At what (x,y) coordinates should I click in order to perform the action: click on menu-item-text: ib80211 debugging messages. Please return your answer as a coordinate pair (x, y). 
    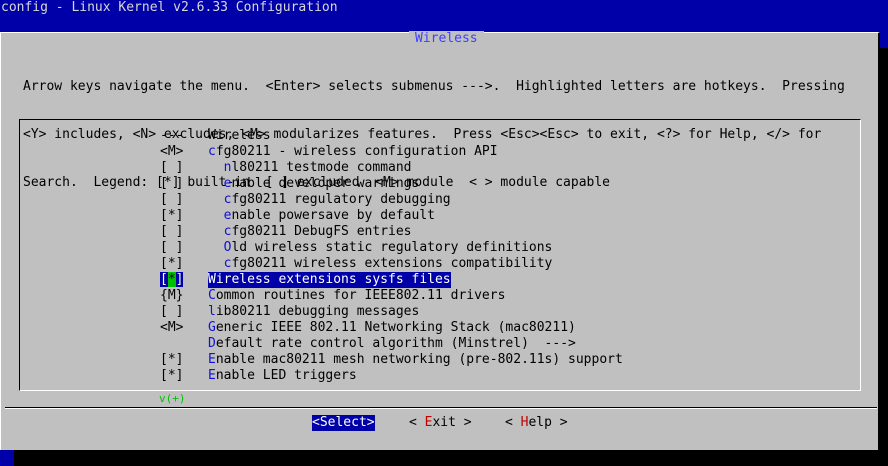
    Looking at the image, I should click on (317, 311).